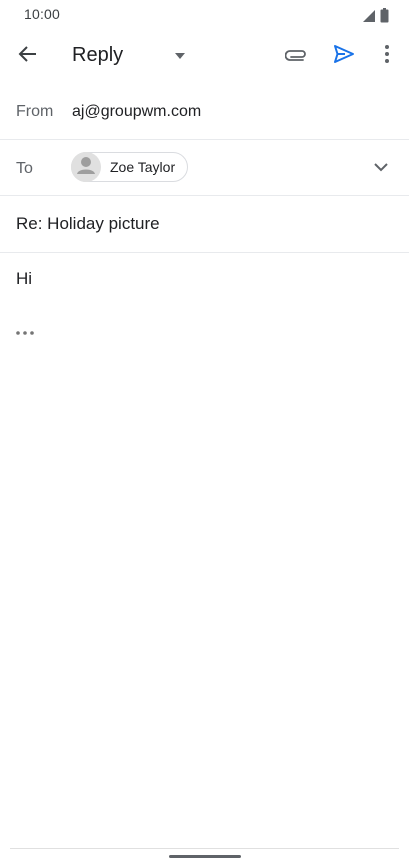  Describe the element at coordinates (205, 856) in the screenshot. I see `home-gesture-handle` at that location.